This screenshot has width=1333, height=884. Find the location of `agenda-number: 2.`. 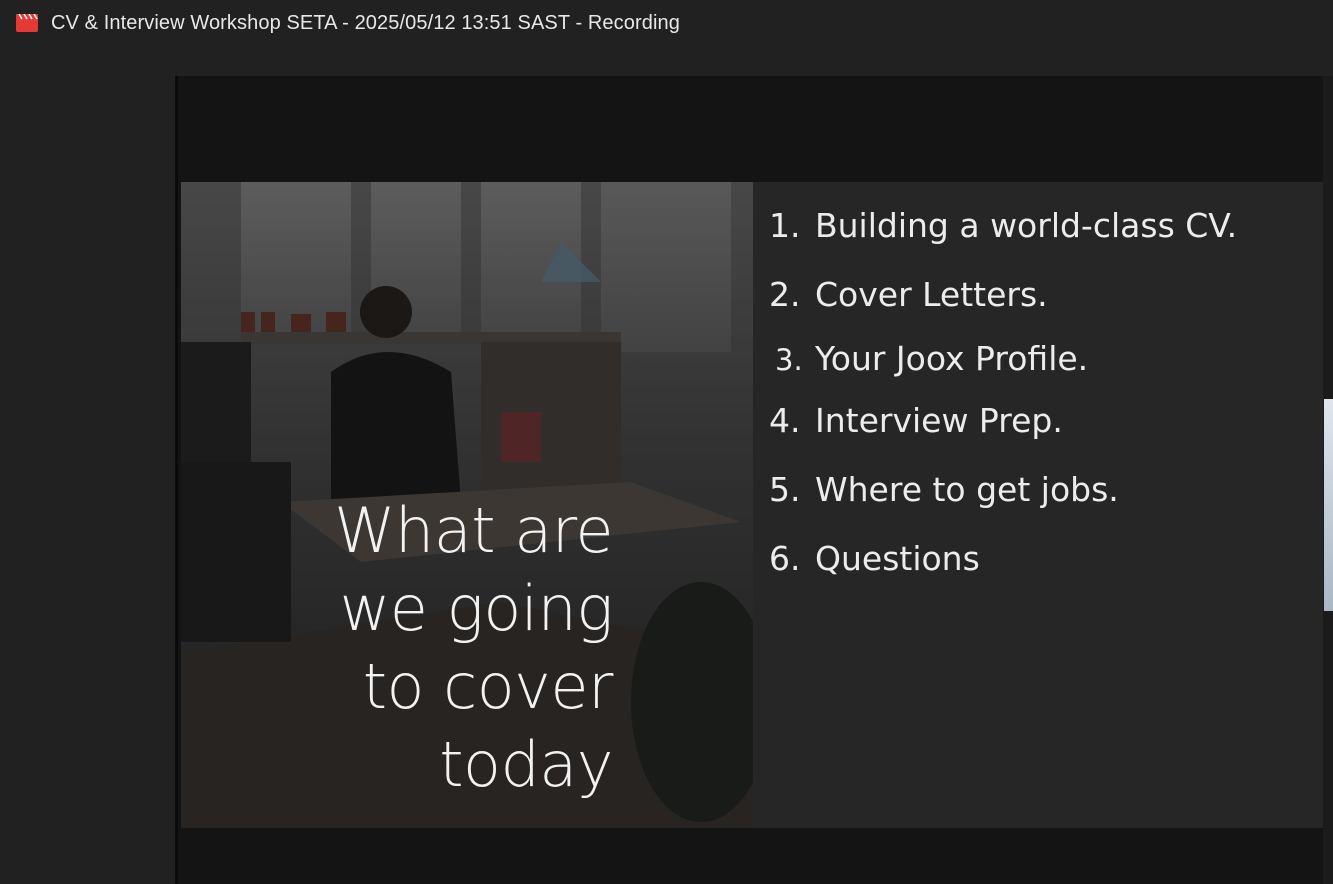

agenda-number: 2. is located at coordinates (785, 294).